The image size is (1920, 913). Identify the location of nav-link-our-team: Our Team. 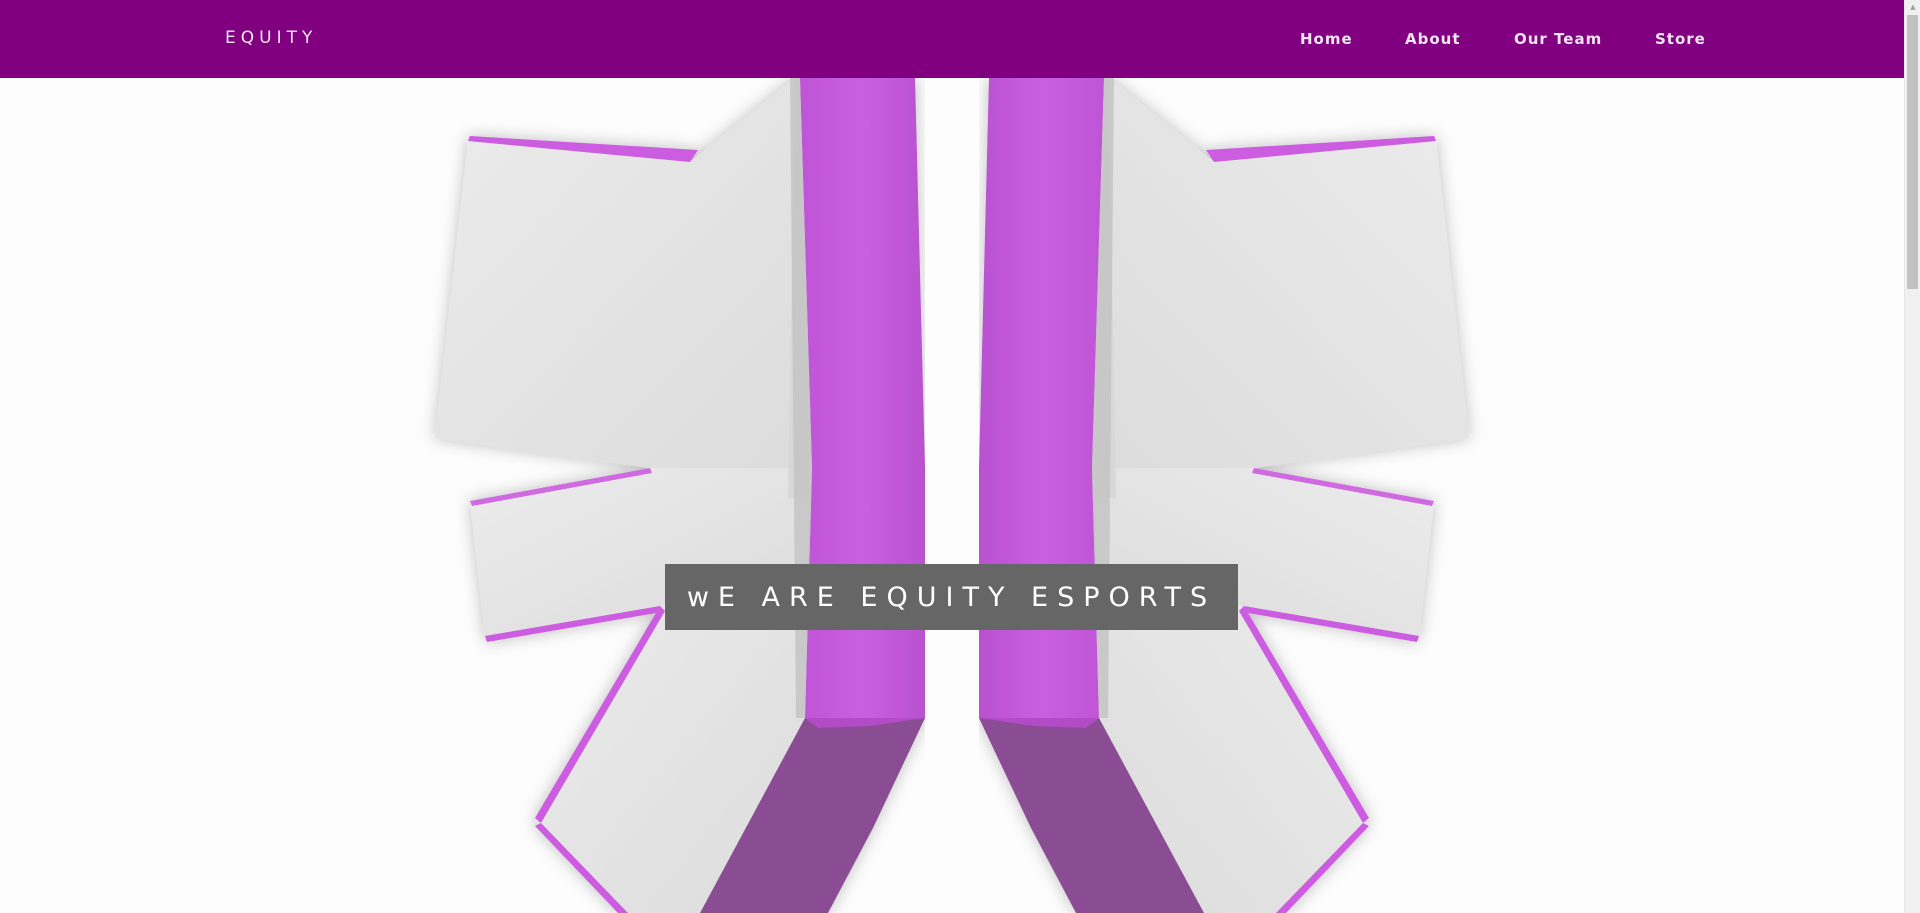
(1558, 39).